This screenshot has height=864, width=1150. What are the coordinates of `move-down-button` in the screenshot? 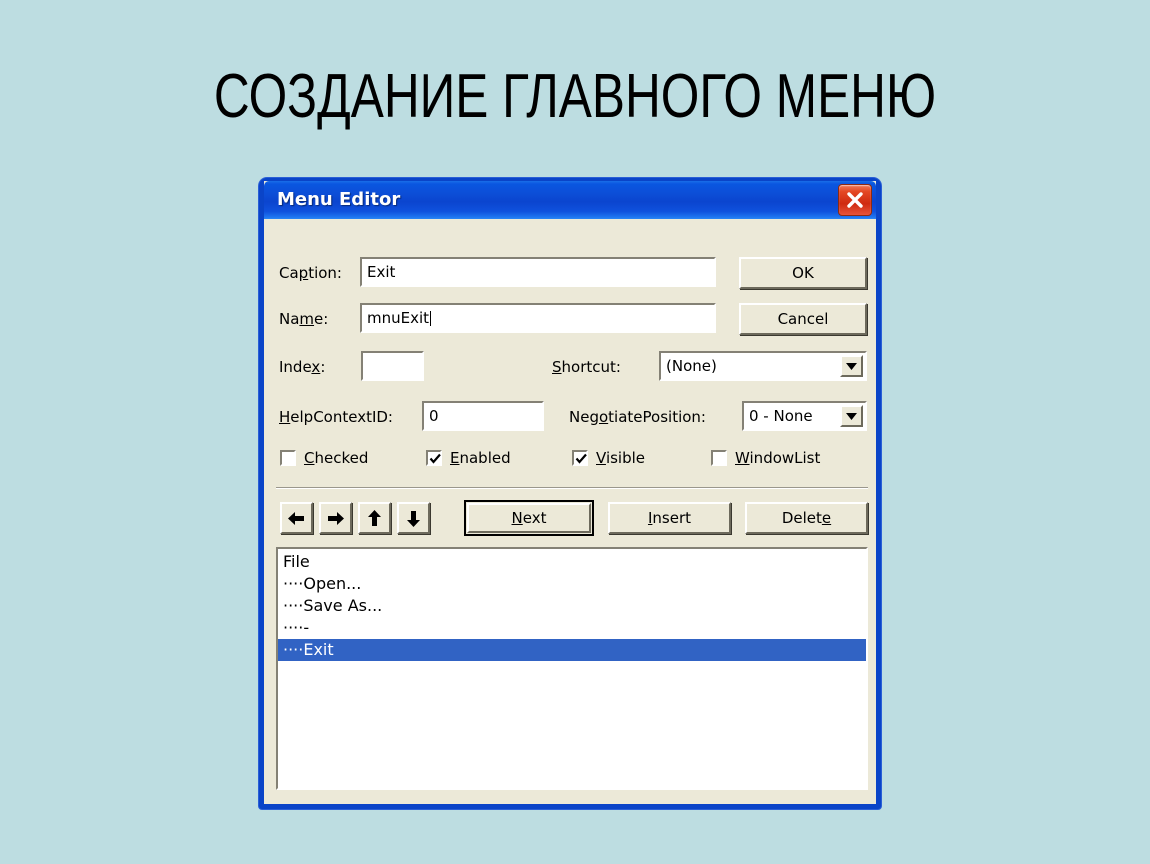 It's located at (413, 518).